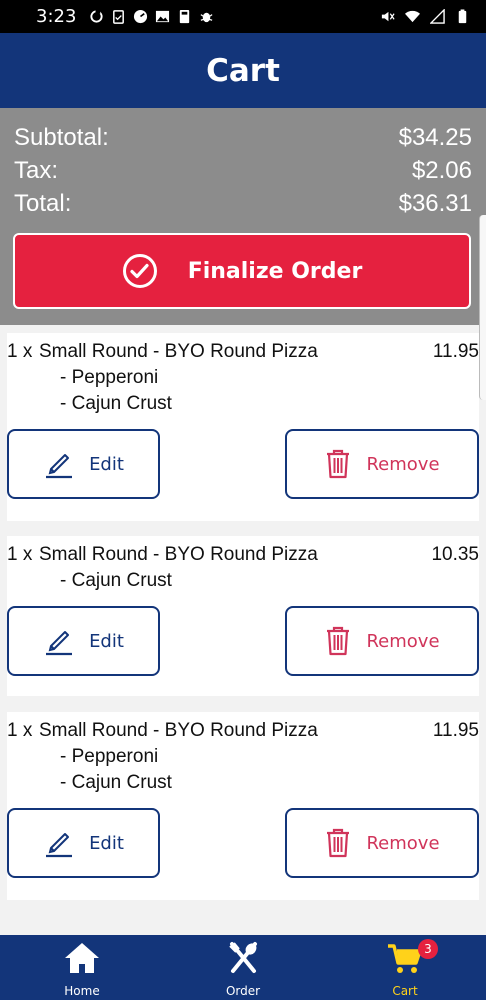 The image size is (486, 1000). I want to click on nav-order-label: Order, so click(243, 991).